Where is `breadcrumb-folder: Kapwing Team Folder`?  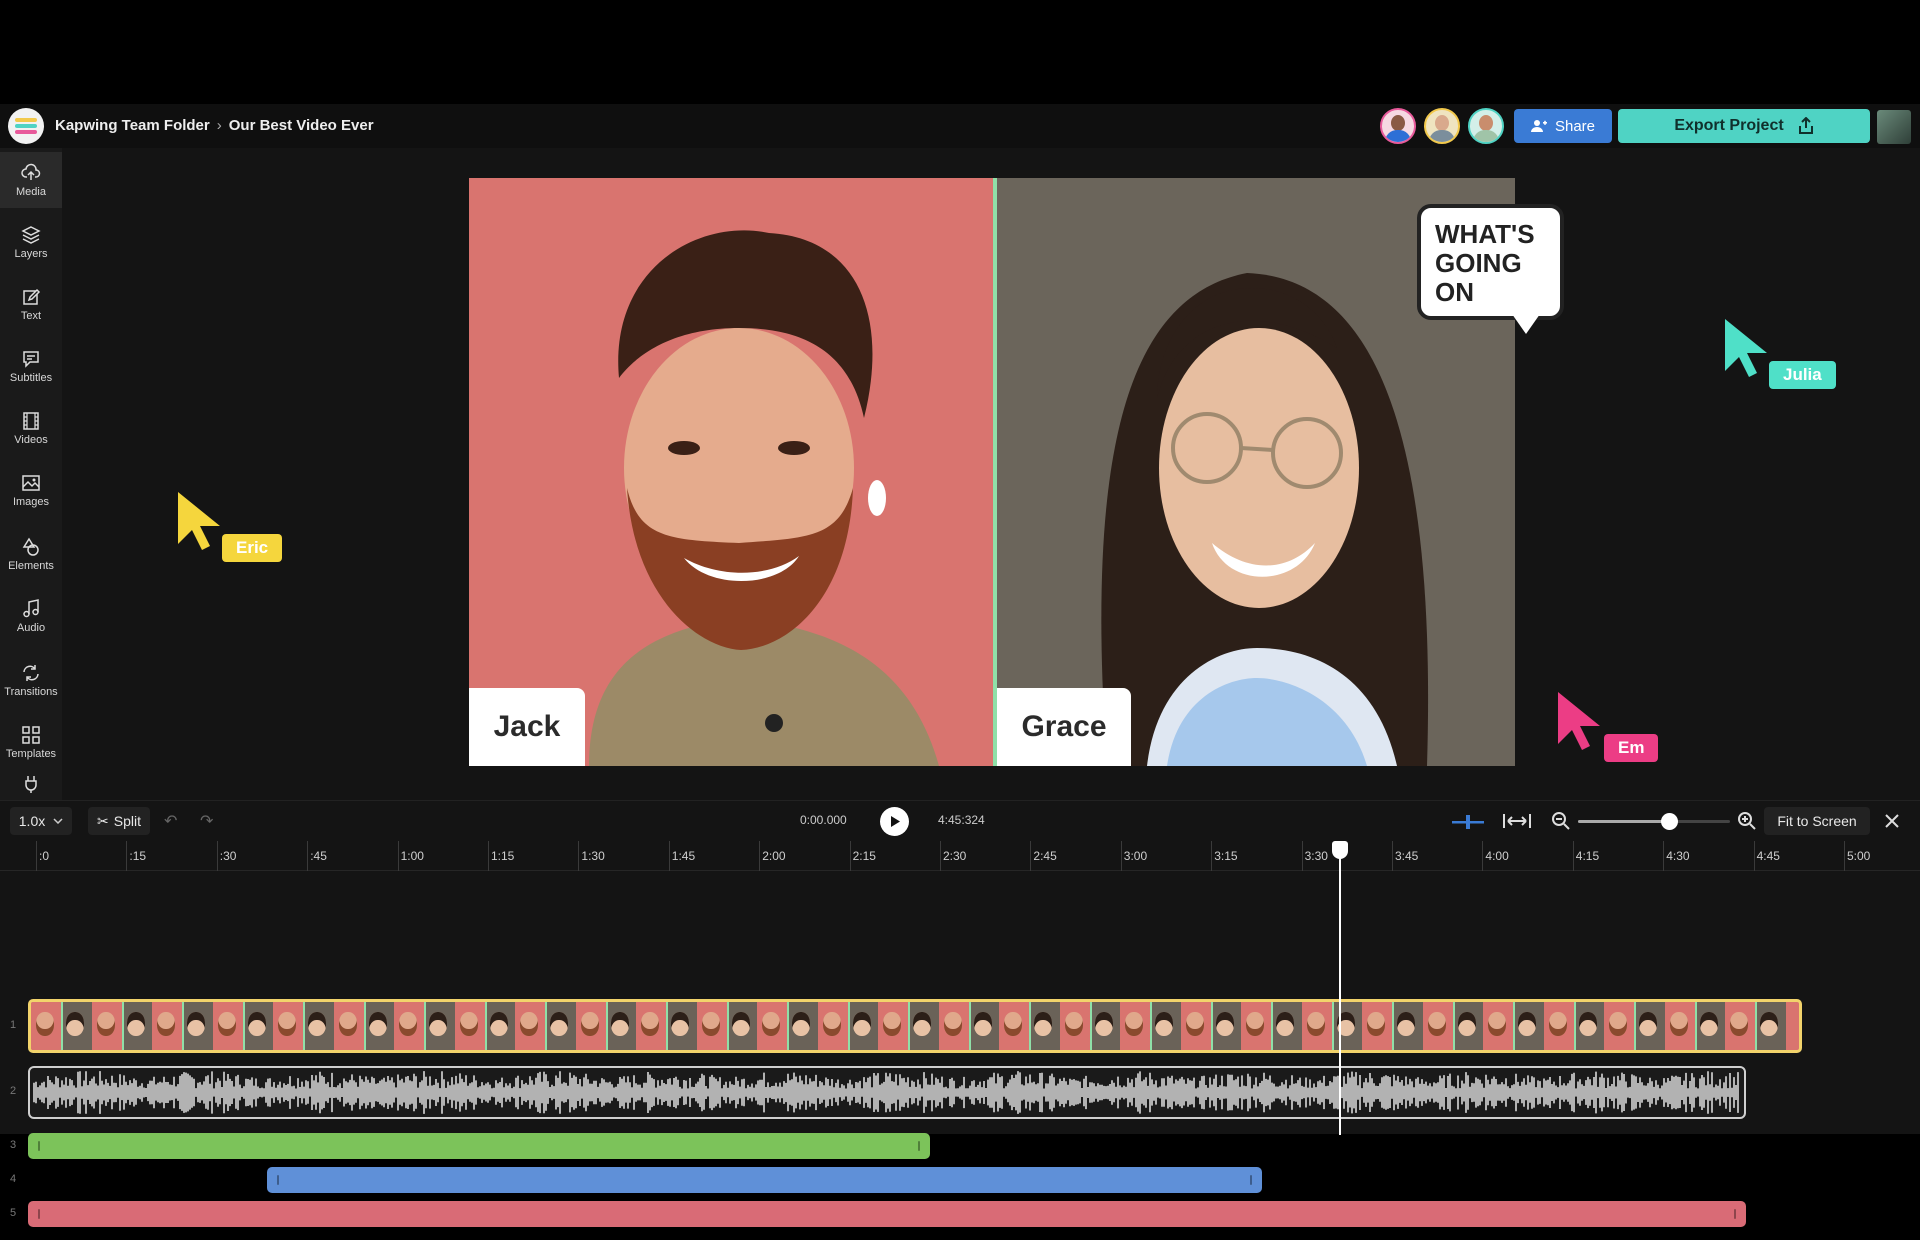
breadcrumb-folder: Kapwing Team Folder is located at coordinates (132, 125).